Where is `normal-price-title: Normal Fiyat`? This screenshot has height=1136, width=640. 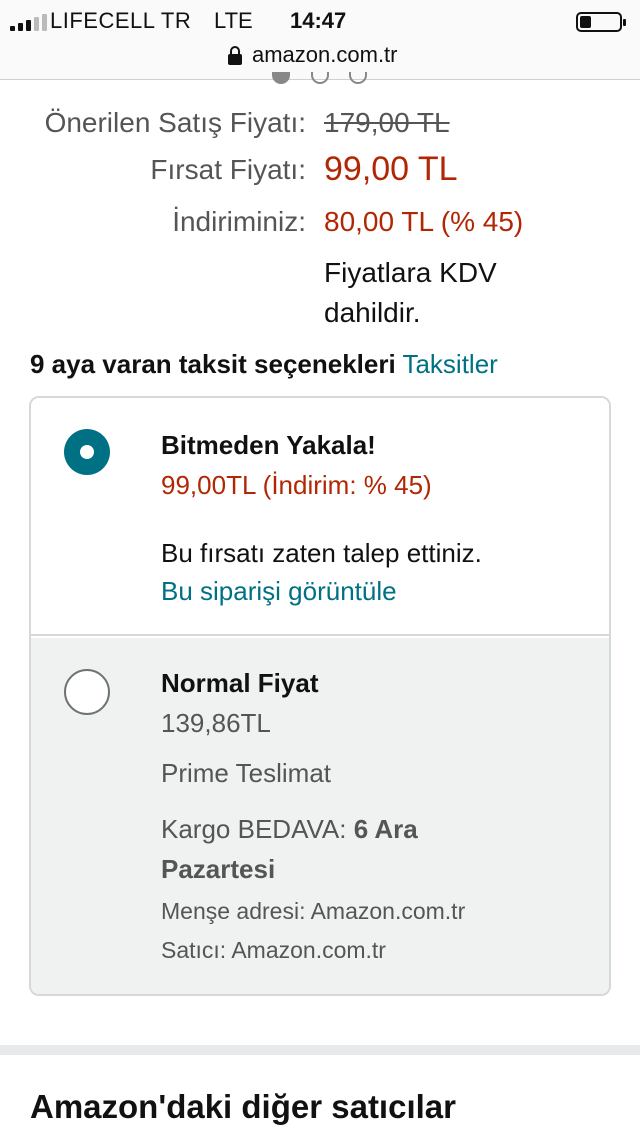 normal-price-title: Normal Fiyat is located at coordinates (240, 683).